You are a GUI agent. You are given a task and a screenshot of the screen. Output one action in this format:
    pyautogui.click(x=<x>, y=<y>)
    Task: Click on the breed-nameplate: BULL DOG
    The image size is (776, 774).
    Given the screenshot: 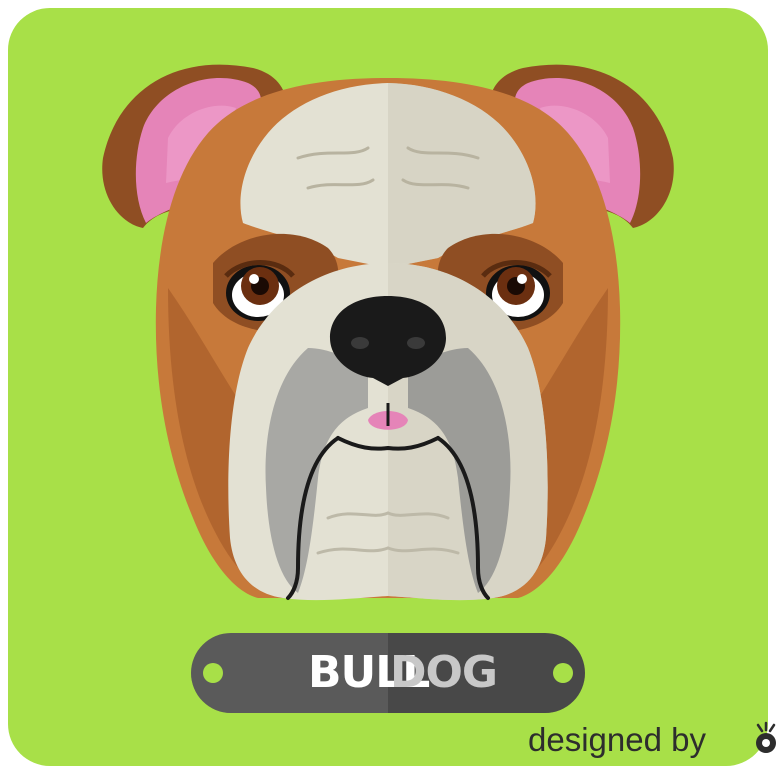 What is the action you would take?
    pyautogui.click(x=388, y=673)
    